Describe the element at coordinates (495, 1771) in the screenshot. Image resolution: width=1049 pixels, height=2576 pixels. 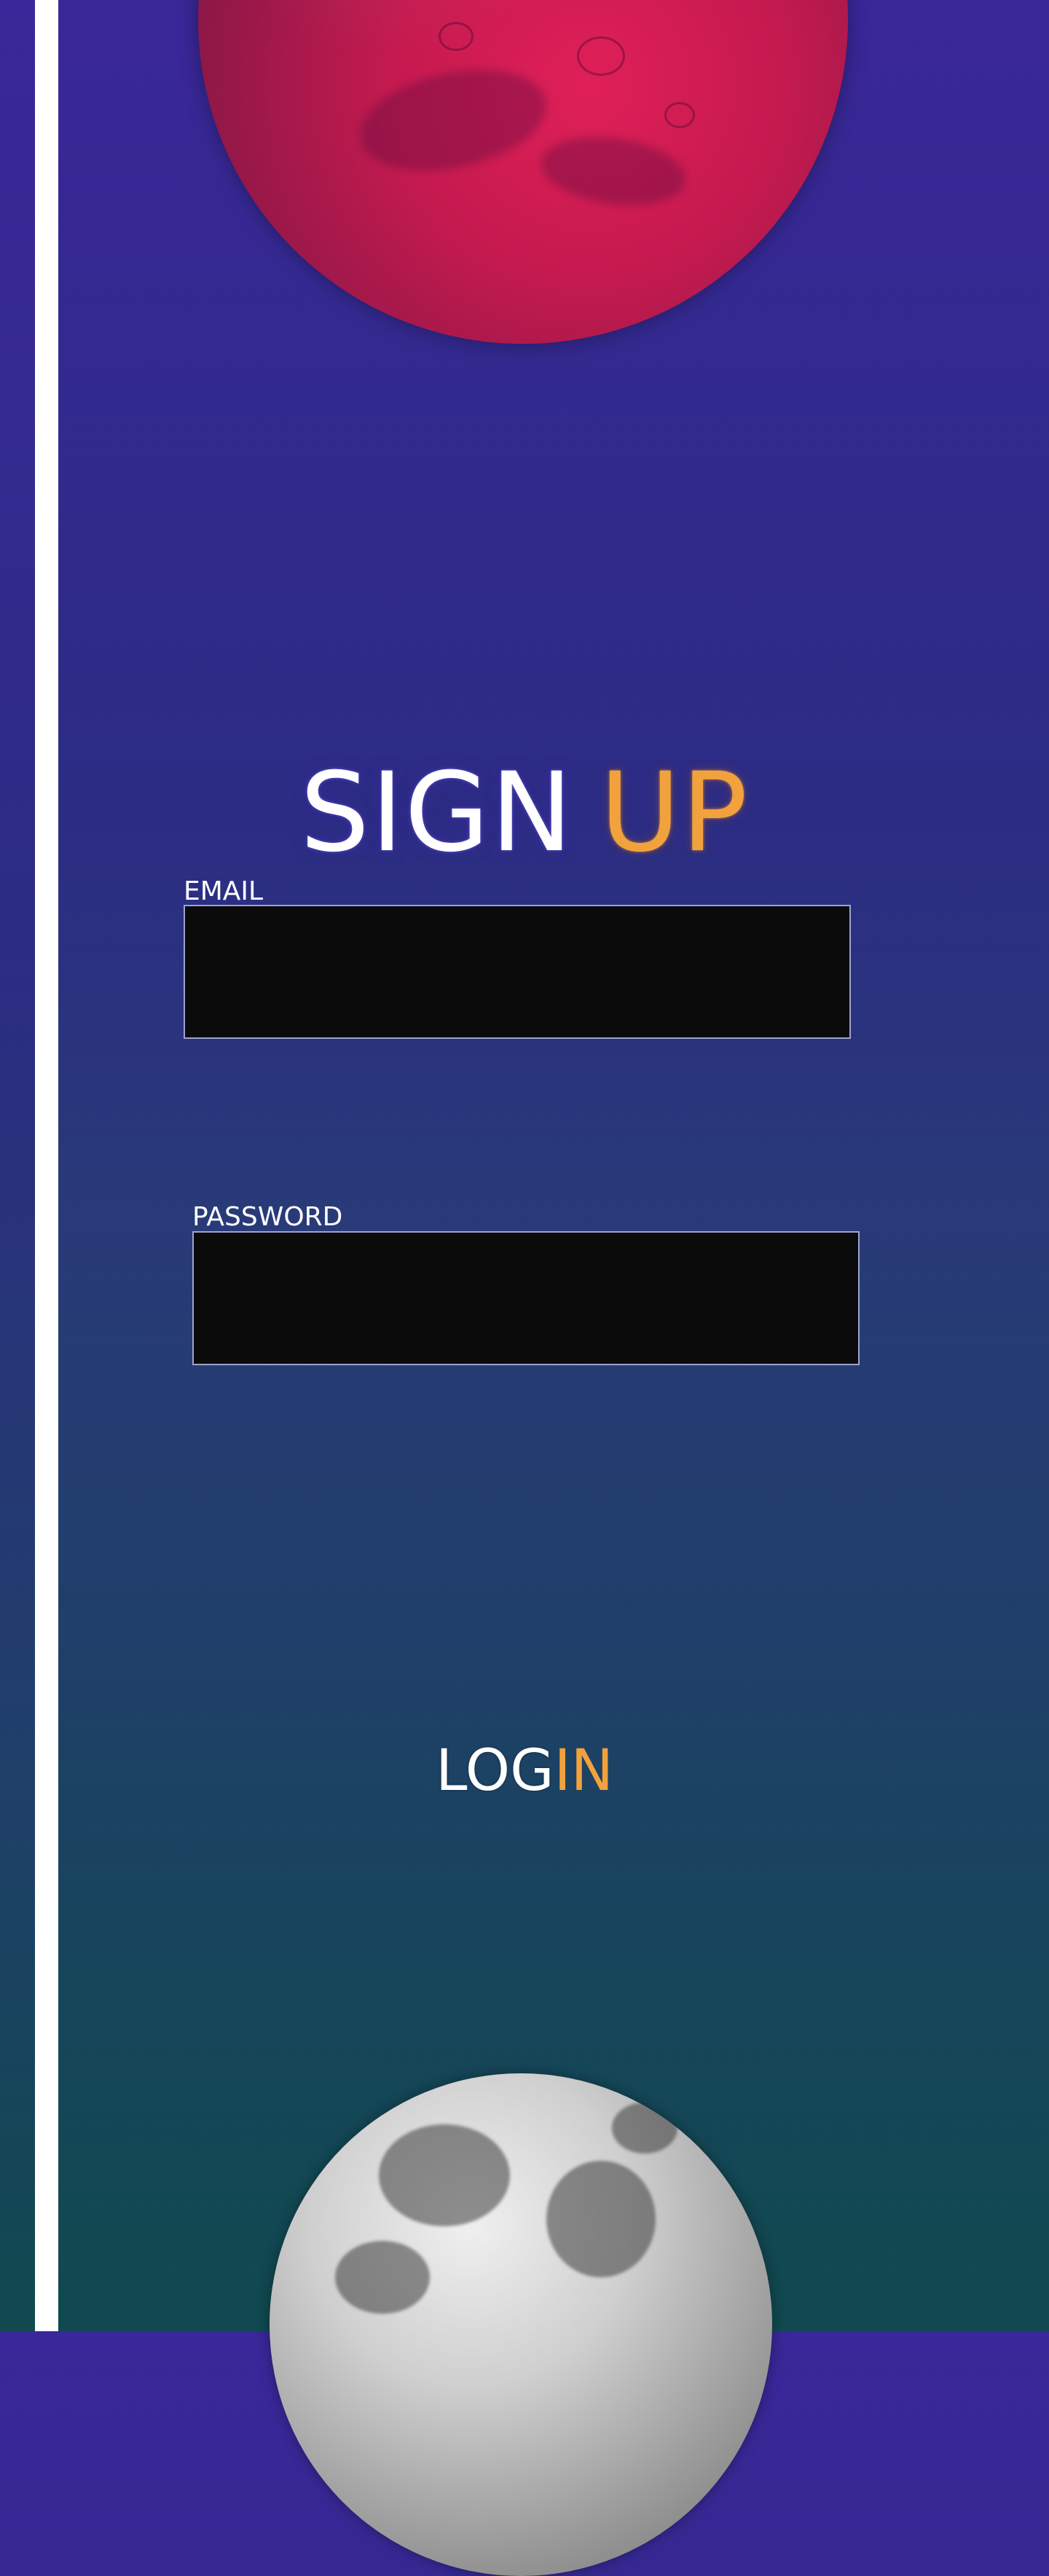
I see `login-link-part1: LOG` at that location.